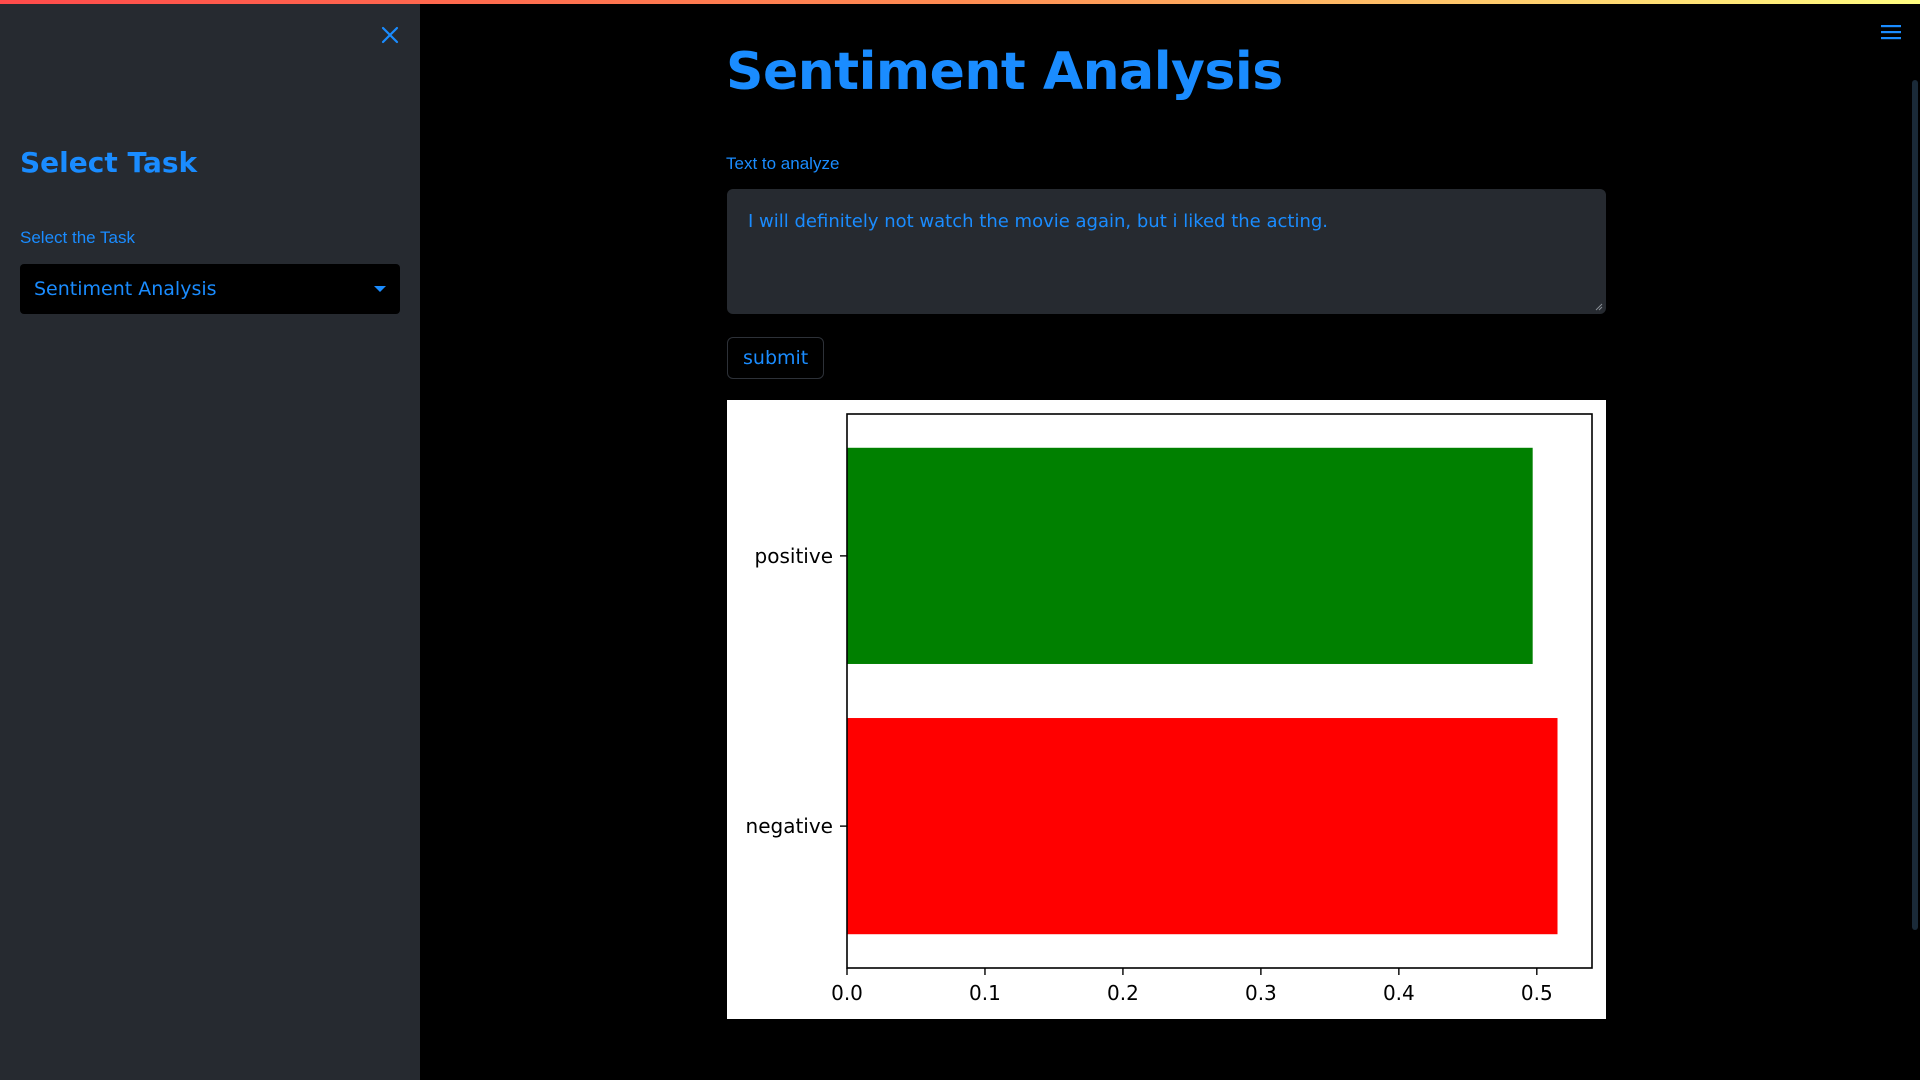 This screenshot has width=1920, height=1080. Describe the element at coordinates (1202, 826) in the screenshot. I see `bar-negative` at that location.